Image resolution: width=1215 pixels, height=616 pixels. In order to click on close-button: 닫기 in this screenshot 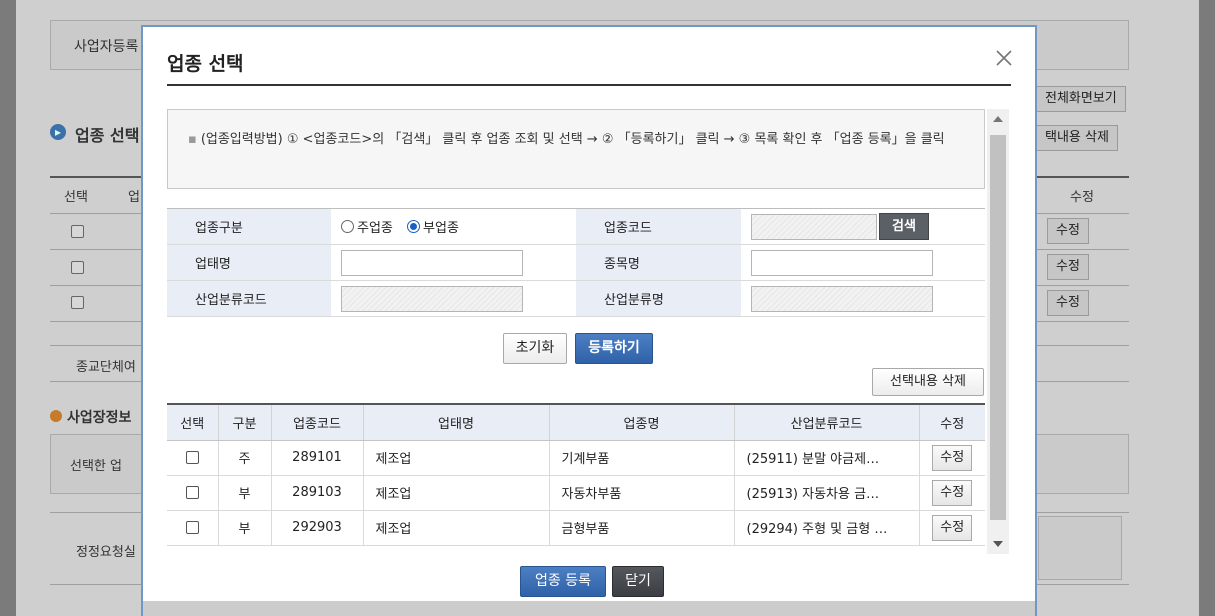, I will do `click(638, 581)`.